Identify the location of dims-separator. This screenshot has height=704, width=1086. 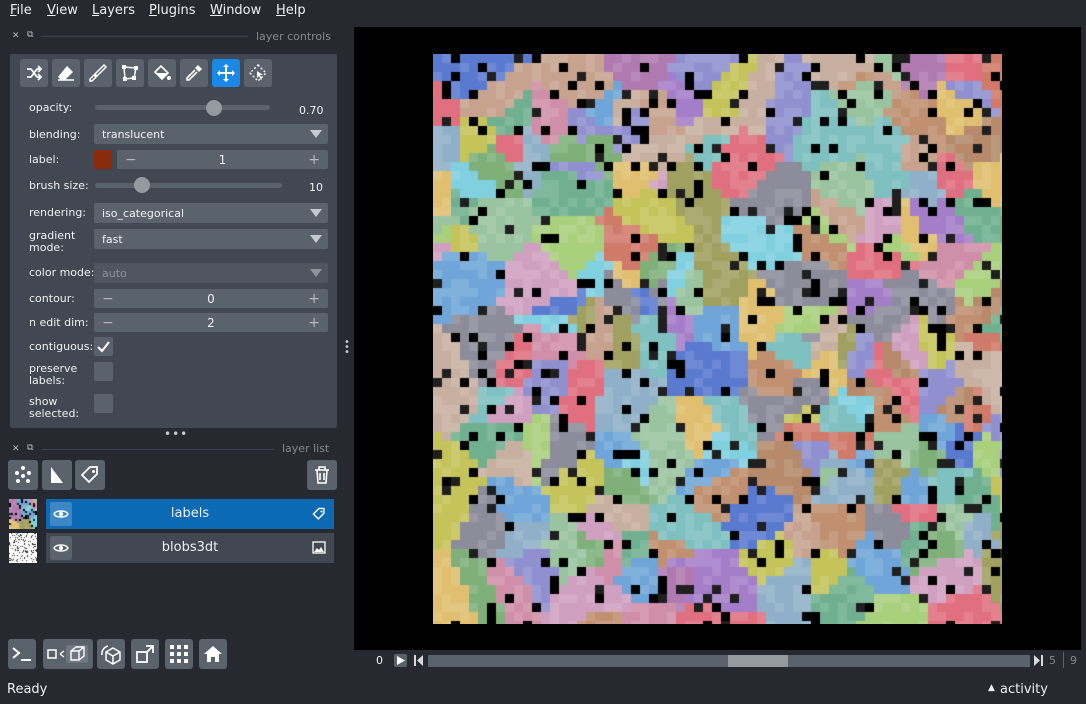
(1063, 660).